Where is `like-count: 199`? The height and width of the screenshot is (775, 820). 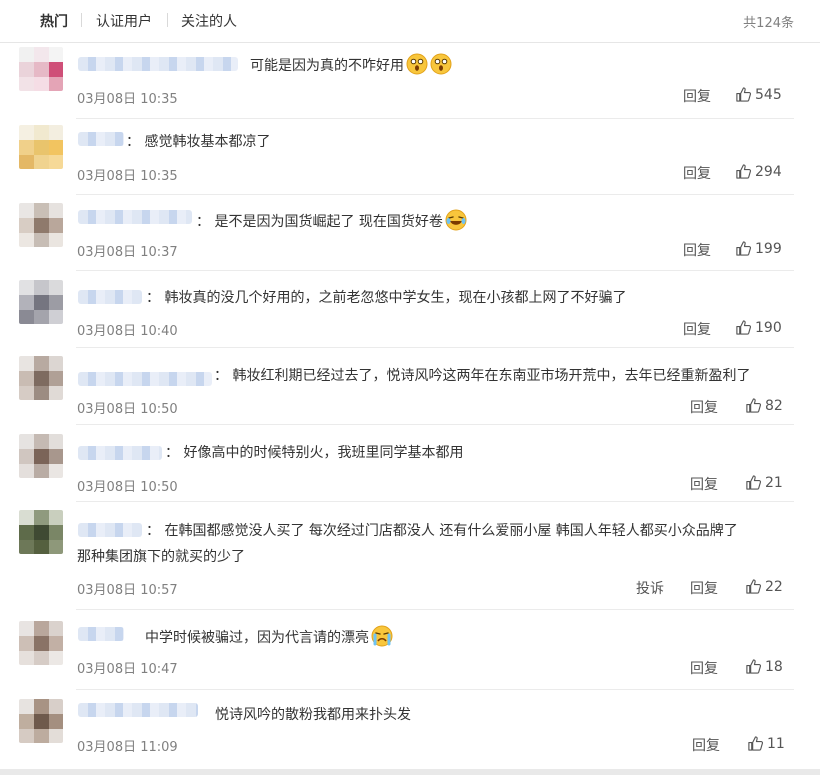 like-count: 199 is located at coordinates (768, 248).